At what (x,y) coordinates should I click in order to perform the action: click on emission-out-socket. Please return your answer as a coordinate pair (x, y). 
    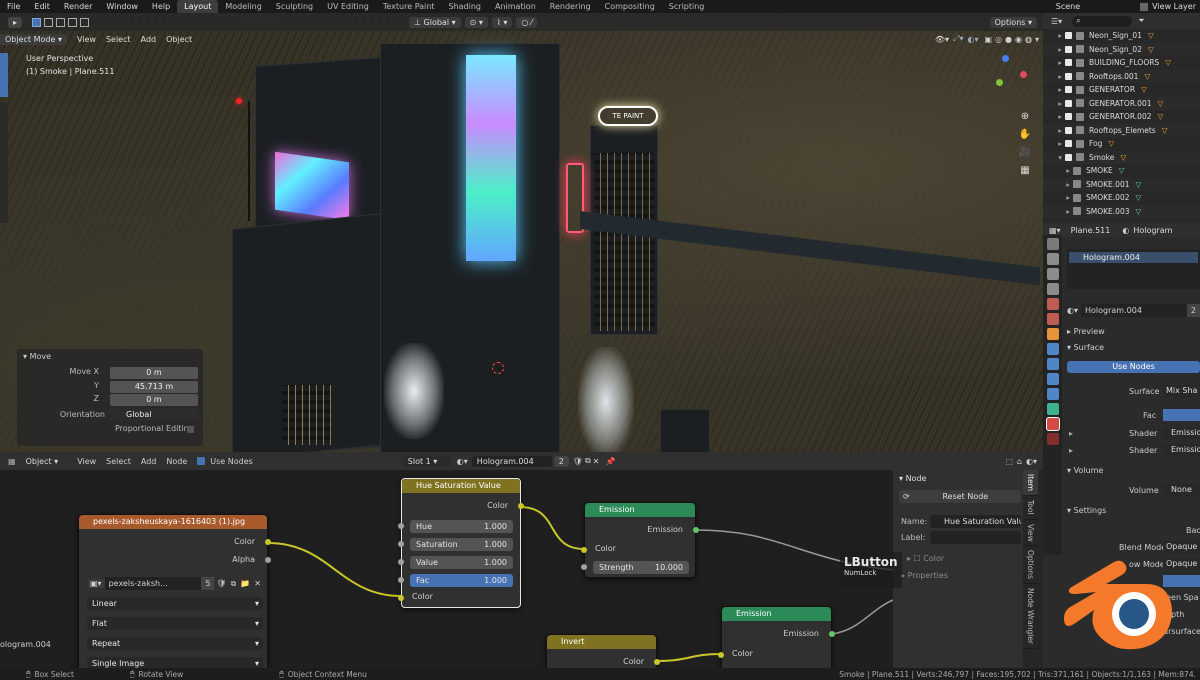
    Looking at the image, I should click on (696, 530).